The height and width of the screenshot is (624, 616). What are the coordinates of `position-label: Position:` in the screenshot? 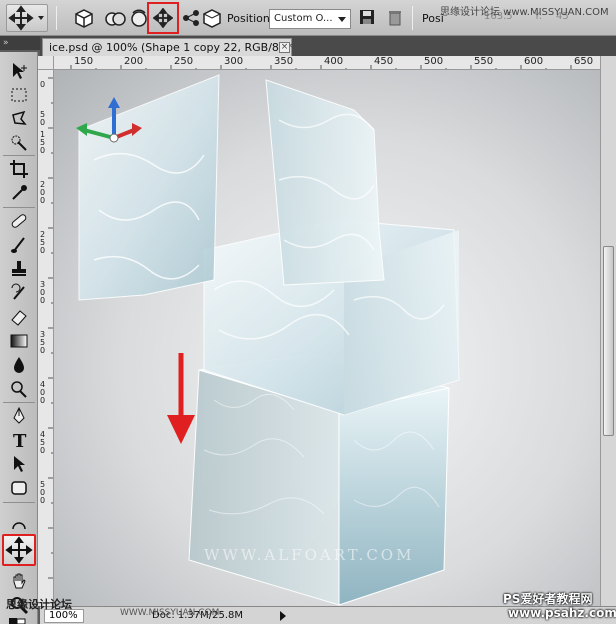 It's located at (250, 18).